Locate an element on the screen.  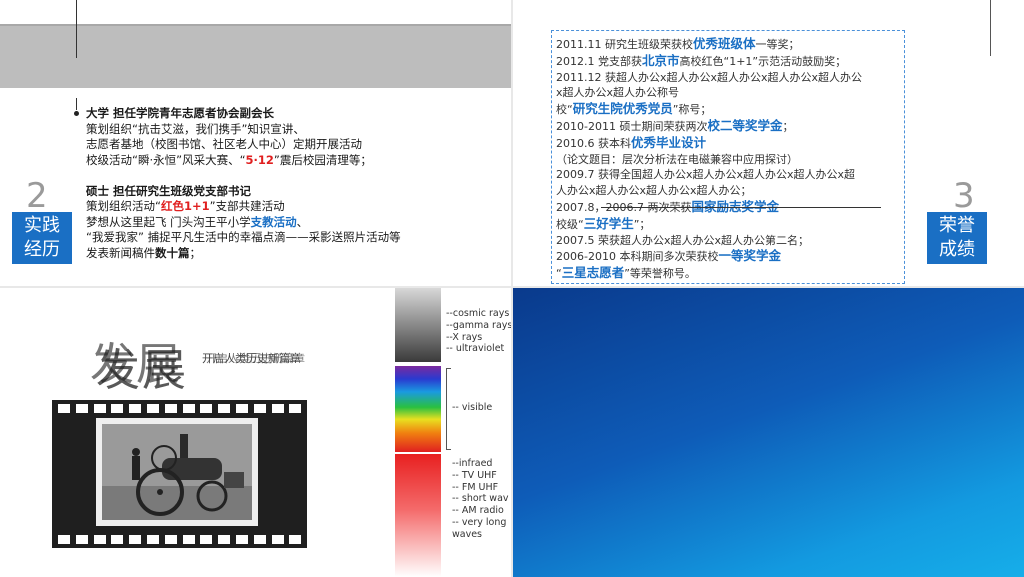
text-line: 2007.5 荣获超人办公x超人办公x超人办公第二名； is located at coordinates (709, 241).